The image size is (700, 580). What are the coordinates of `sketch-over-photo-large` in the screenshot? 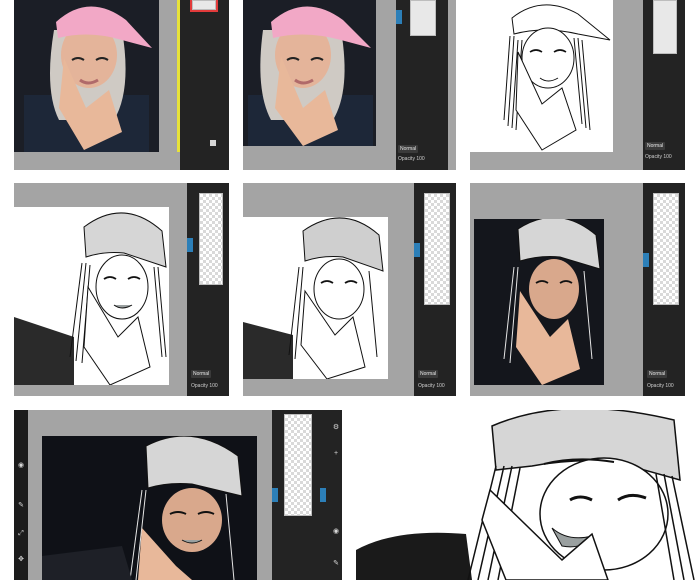 It's located at (149, 508).